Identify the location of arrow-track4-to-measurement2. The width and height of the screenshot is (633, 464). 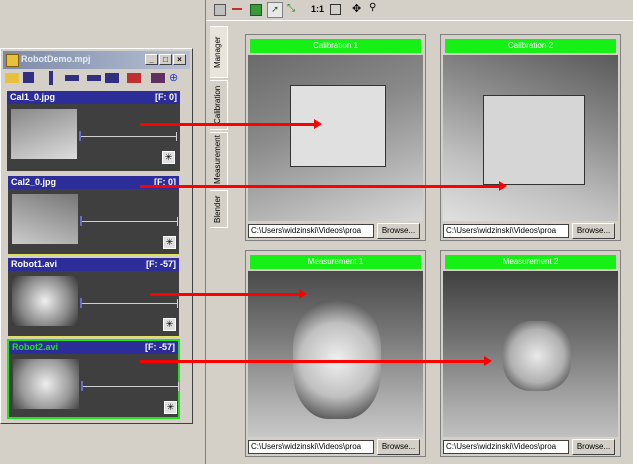
(316, 361).